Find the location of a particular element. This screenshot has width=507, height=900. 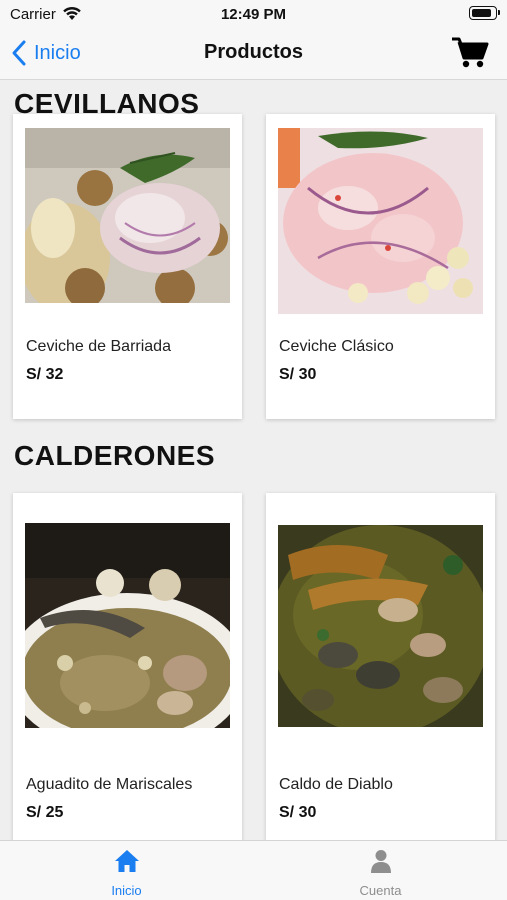

home-icon is located at coordinates (126, 861).